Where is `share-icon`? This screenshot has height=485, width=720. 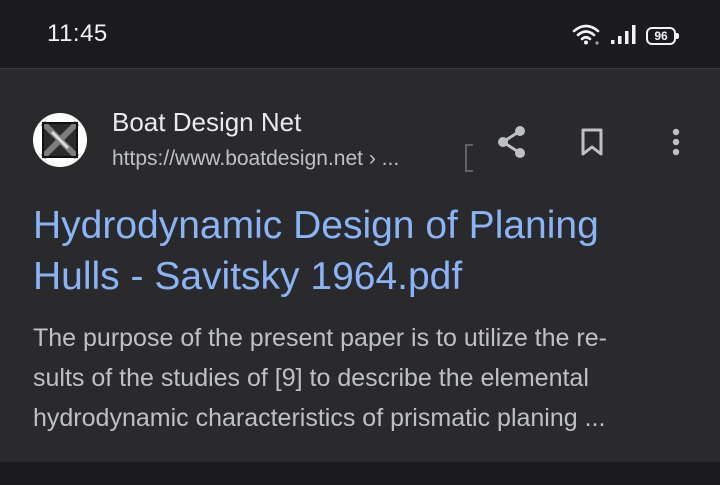
share-icon is located at coordinates (511, 142).